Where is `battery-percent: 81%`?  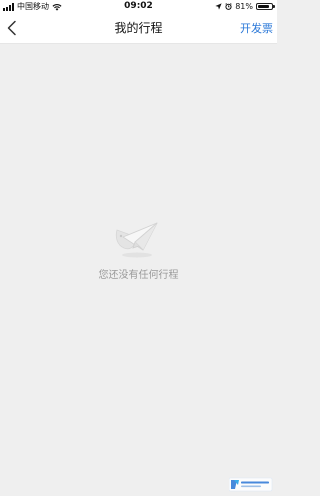 battery-percent: 81% is located at coordinates (244, 6).